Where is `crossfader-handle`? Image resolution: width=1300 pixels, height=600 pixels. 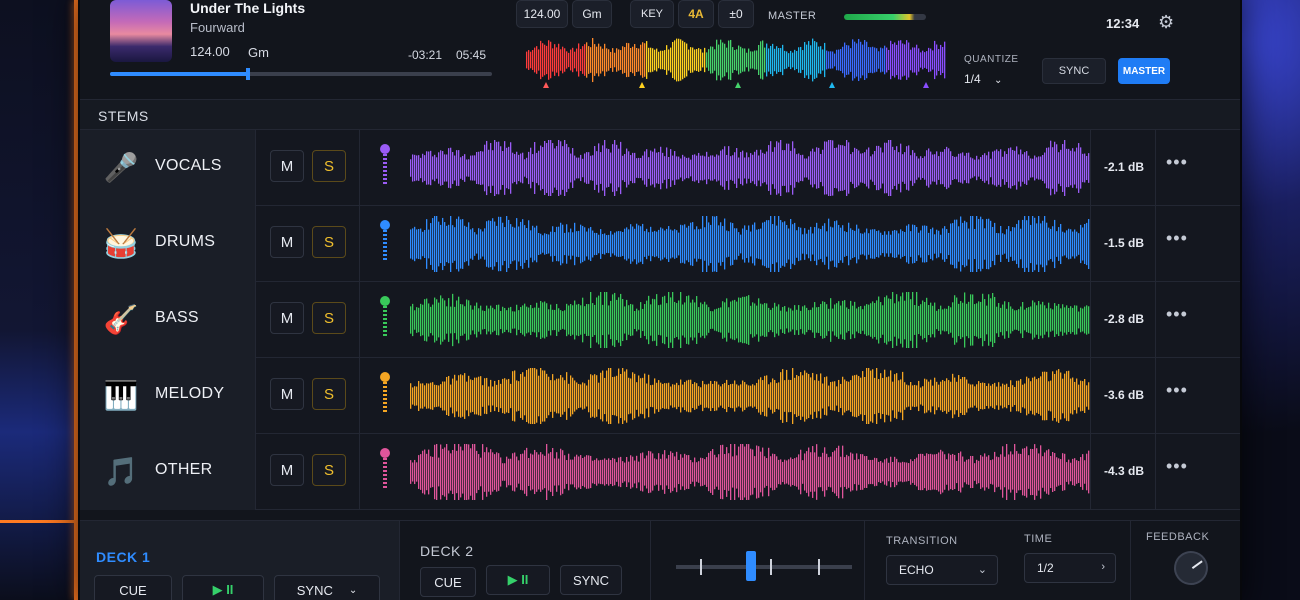 crossfader-handle is located at coordinates (751, 566).